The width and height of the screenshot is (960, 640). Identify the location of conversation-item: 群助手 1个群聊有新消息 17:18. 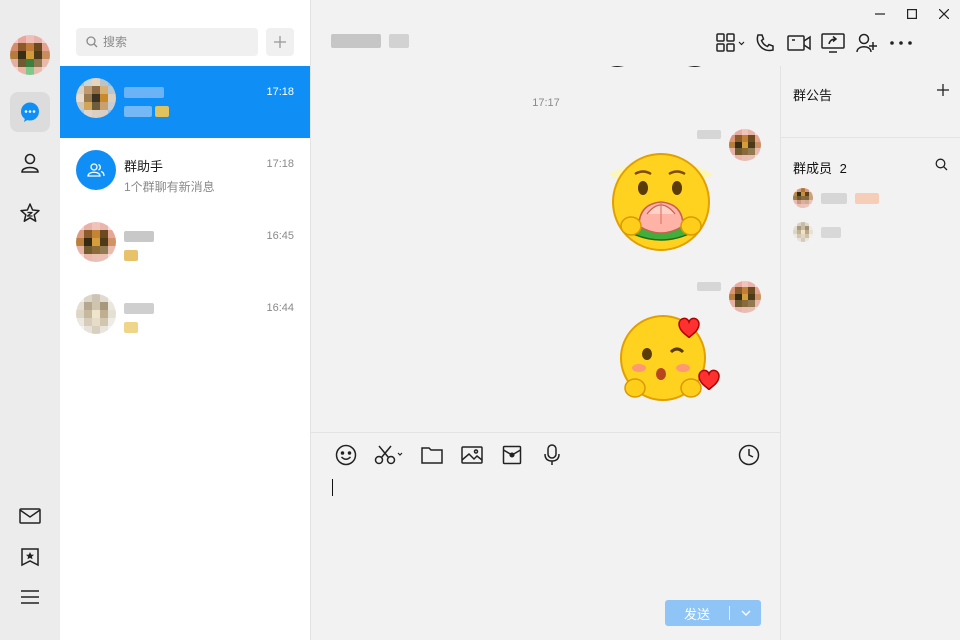
(185, 174).